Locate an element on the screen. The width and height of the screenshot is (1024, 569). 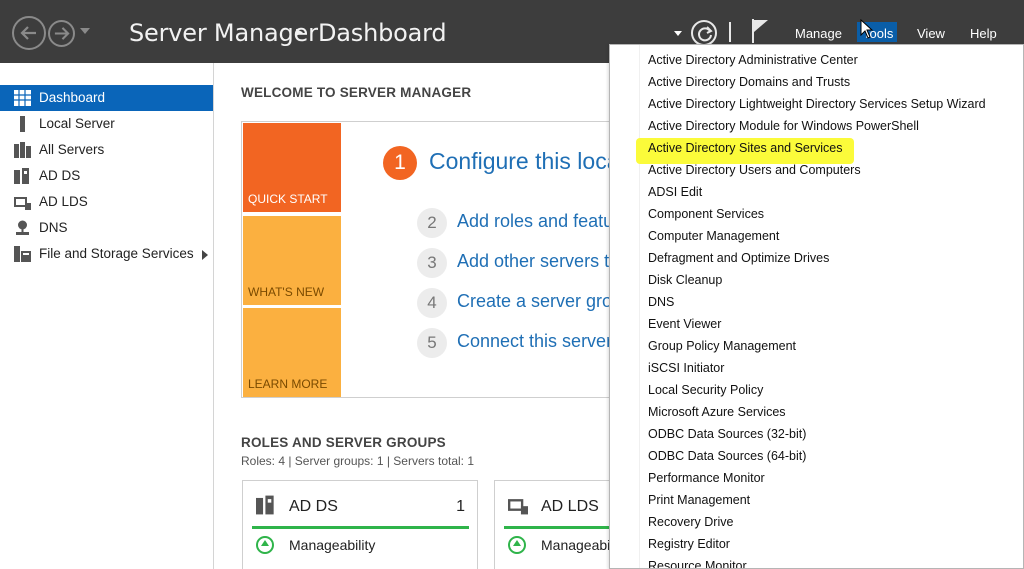
sidebar-item-label: Dashboard is located at coordinates (72, 97).